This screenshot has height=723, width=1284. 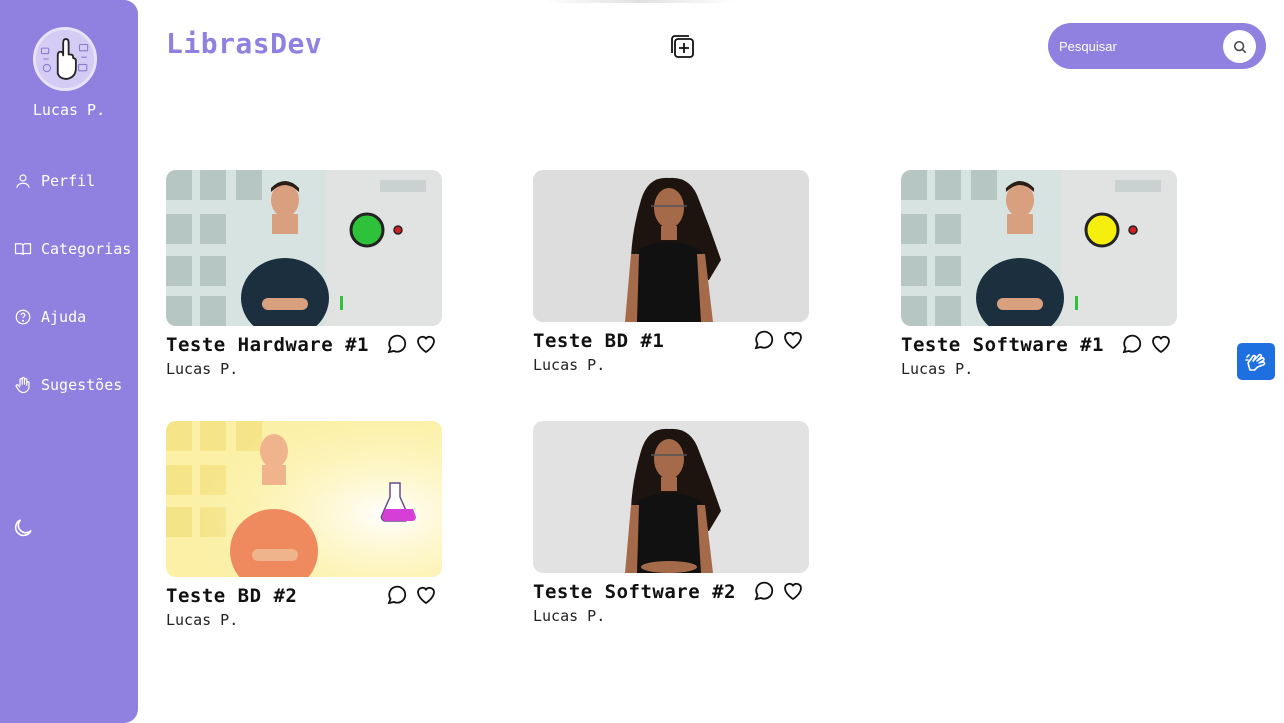 What do you see at coordinates (23, 317) in the screenshot?
I see `help-icon` at bounding box center [23, 317].